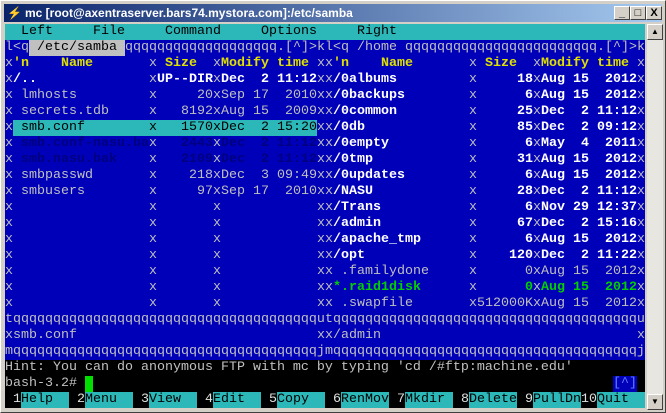 The height and width of the screenshot is (413, 666). What do you see at coordinates (85, 112) in the screenshot?
I see `file-name: secrets.tdb` at bounding box center [85, 112].